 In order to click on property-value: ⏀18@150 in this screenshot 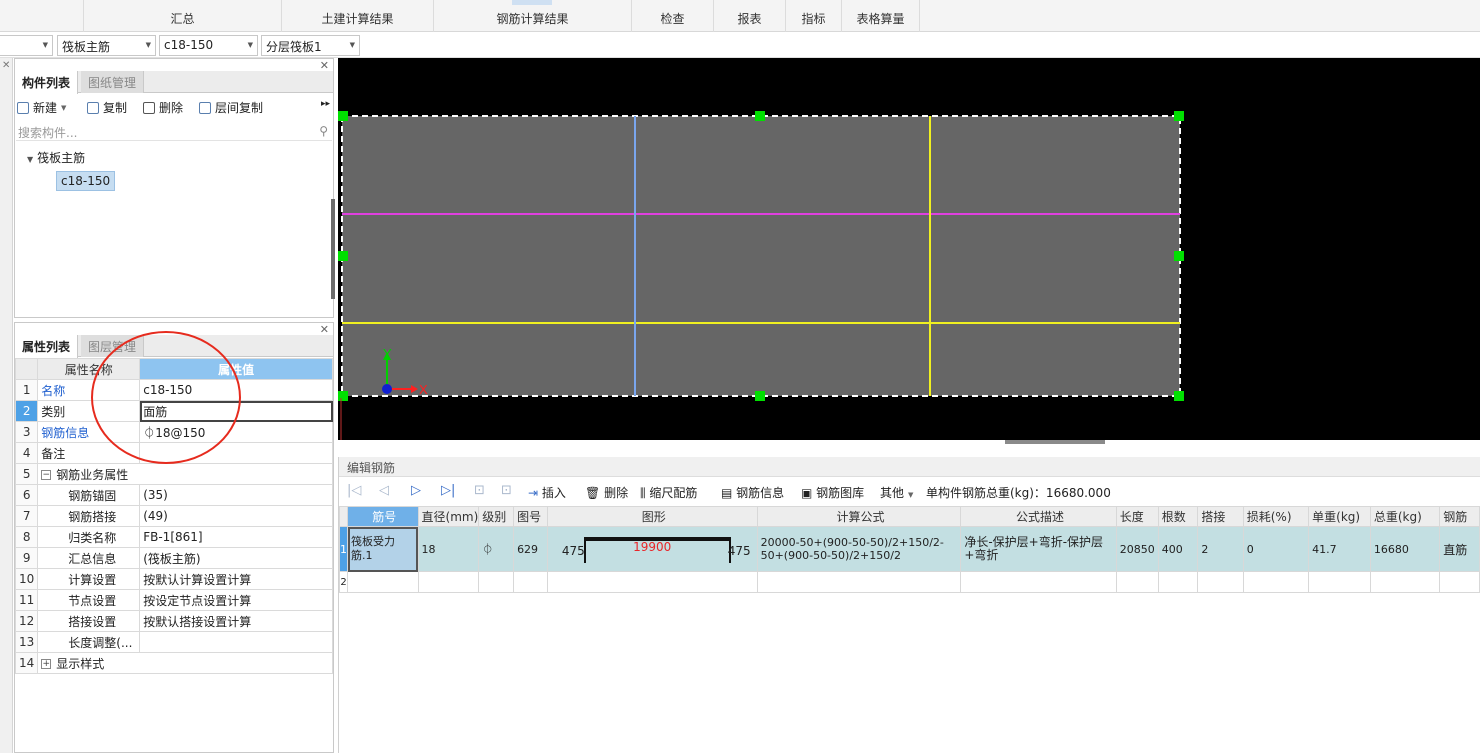, I will do `click(236, 432)`.